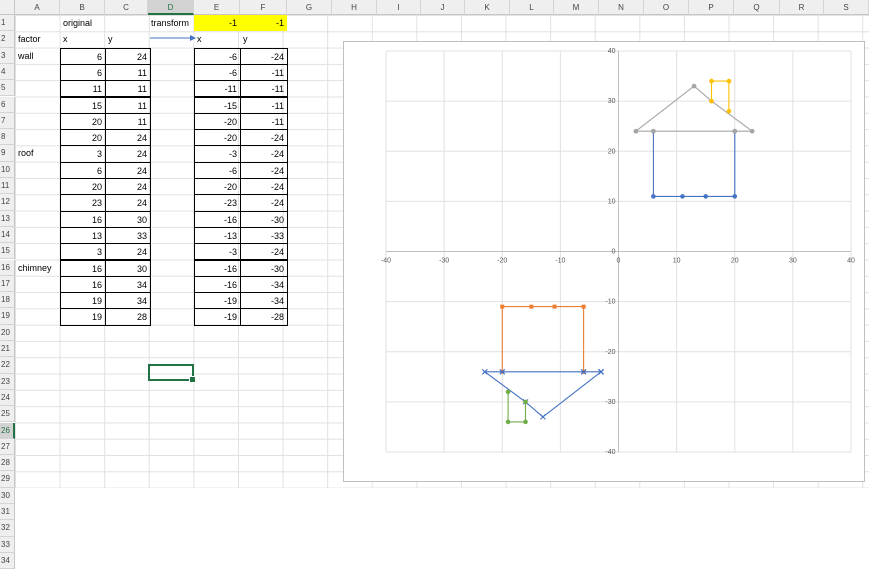  I want to click on column-header-q: Q, so click(757, 7).